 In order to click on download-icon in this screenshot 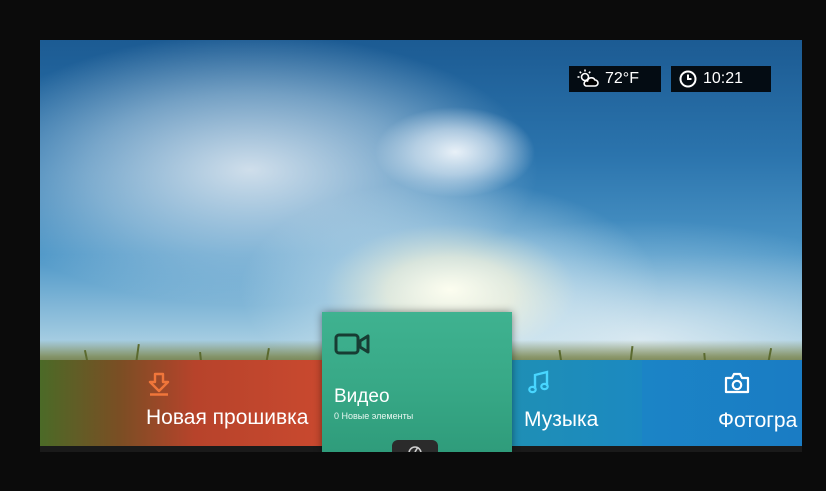, I will do `click(159, 384)`.